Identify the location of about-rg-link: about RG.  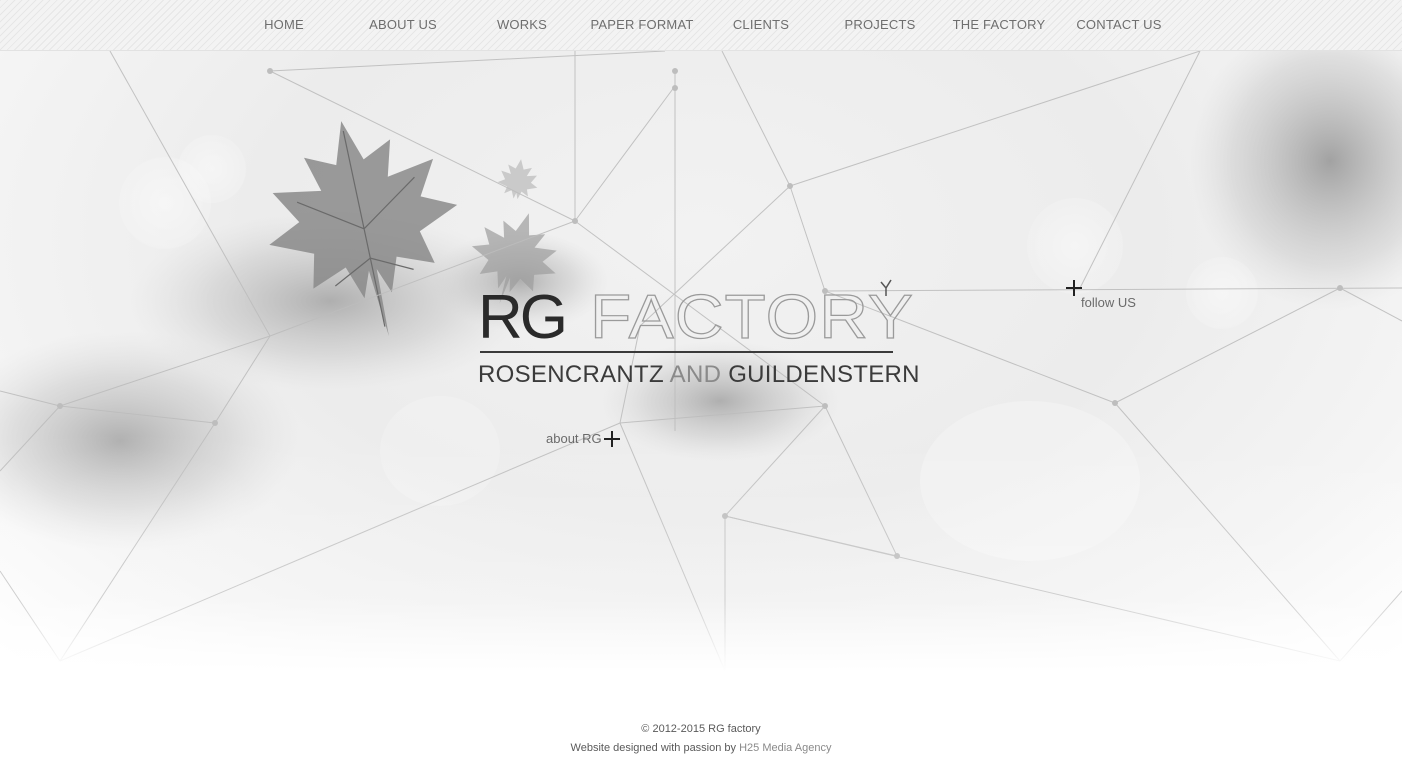
(586, 440).